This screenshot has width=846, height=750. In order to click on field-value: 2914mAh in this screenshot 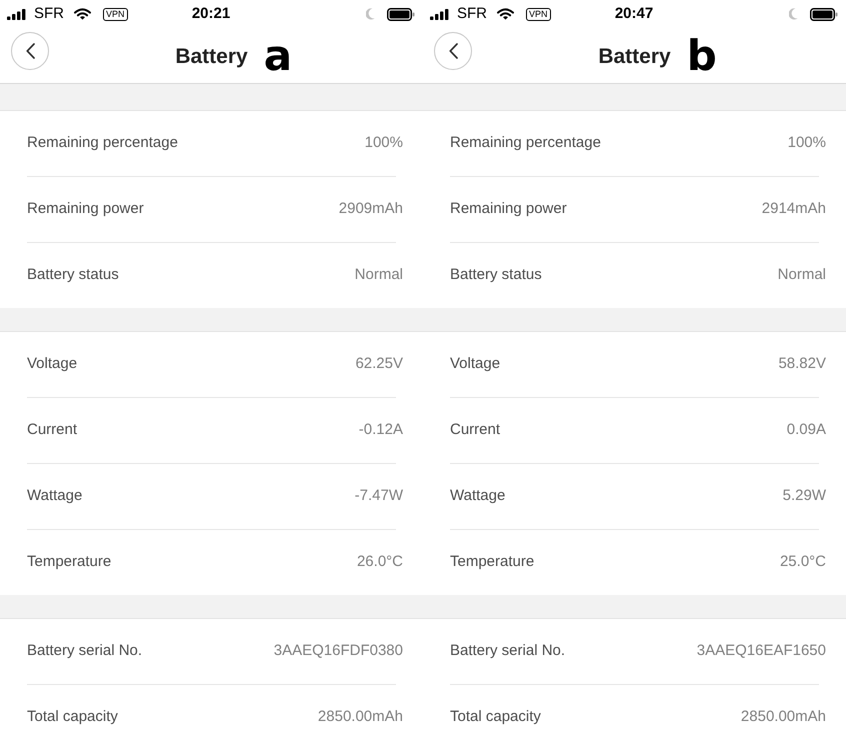, I will do `click(794, 209)`.